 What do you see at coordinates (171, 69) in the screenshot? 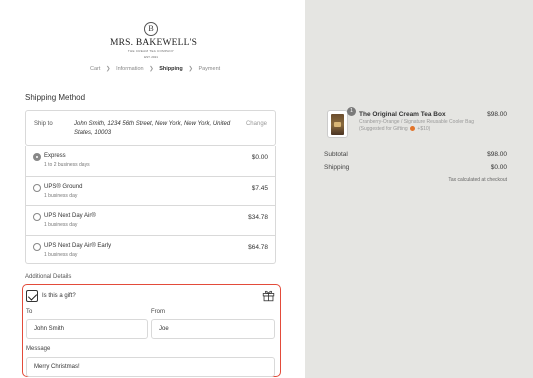
I see `breadcrumb-shipping: Shipping` at bounding box center [171, 69].